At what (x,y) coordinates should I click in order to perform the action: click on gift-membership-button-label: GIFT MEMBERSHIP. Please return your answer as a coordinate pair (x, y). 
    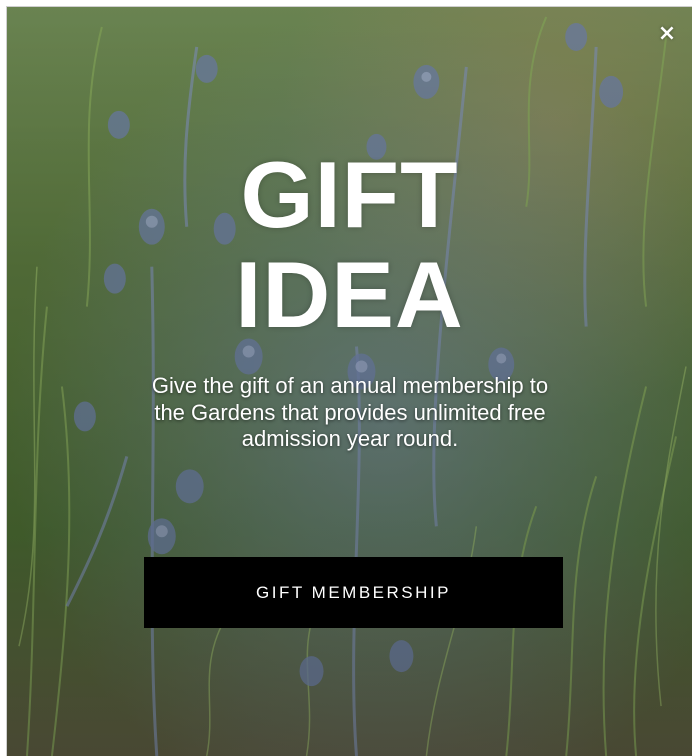
    Looking at the image, I should click on (353, 592).